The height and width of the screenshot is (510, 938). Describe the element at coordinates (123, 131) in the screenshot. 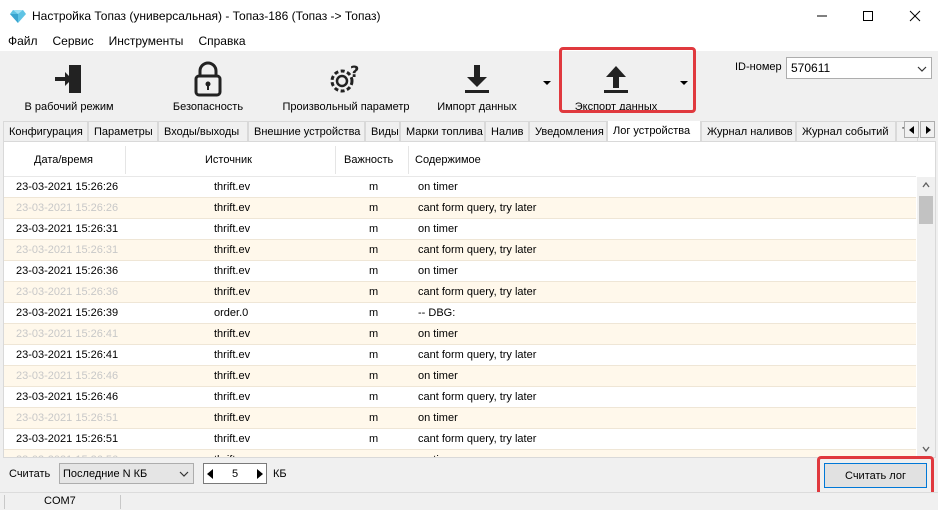

I see `tab-params: Параметры` at that location.